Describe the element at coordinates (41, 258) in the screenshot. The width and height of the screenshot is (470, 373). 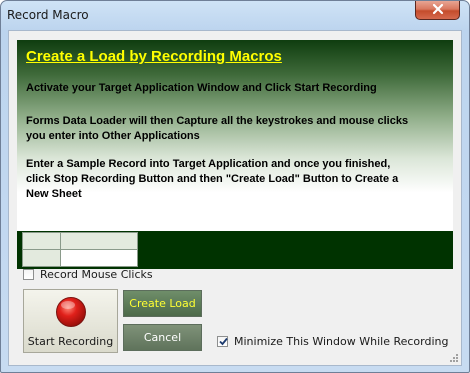
I see `grid-row-header` at that location.